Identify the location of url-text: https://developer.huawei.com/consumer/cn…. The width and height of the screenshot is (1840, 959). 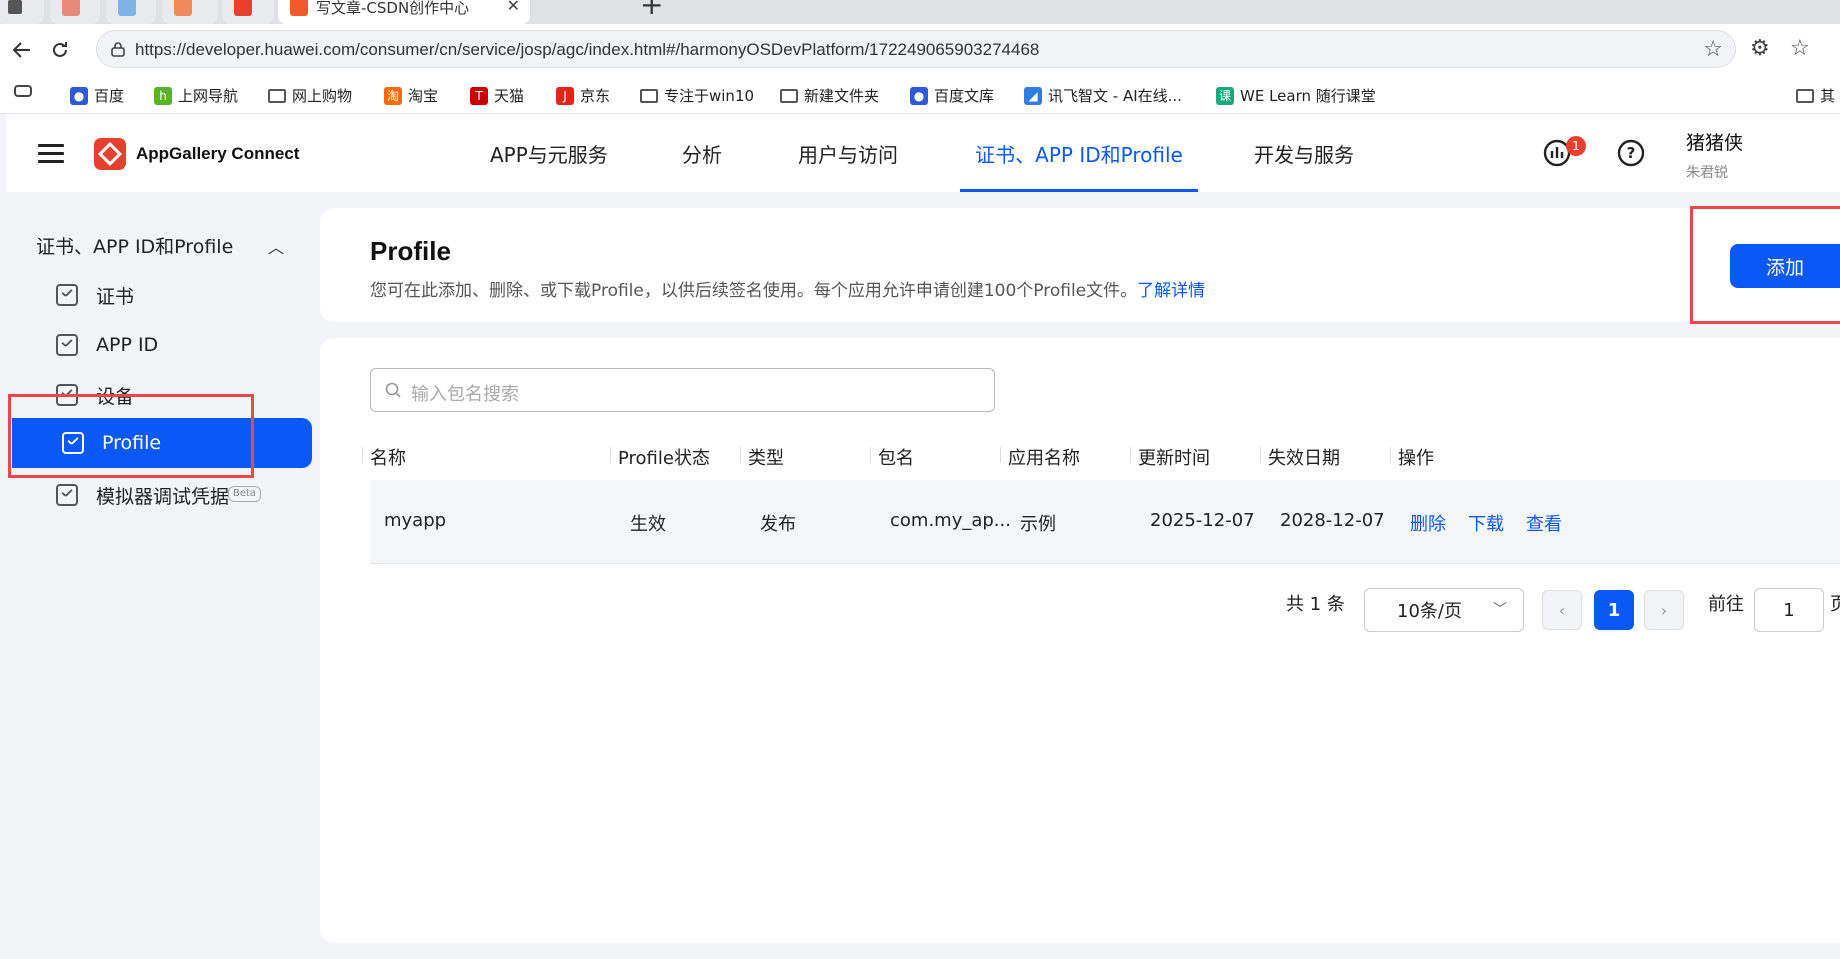
(587, 49).